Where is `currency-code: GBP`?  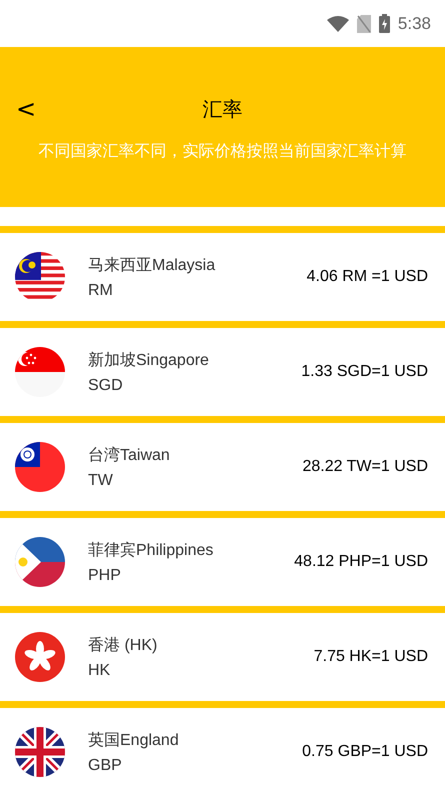 currency-code: GBP is located at coordinates (105, 765).